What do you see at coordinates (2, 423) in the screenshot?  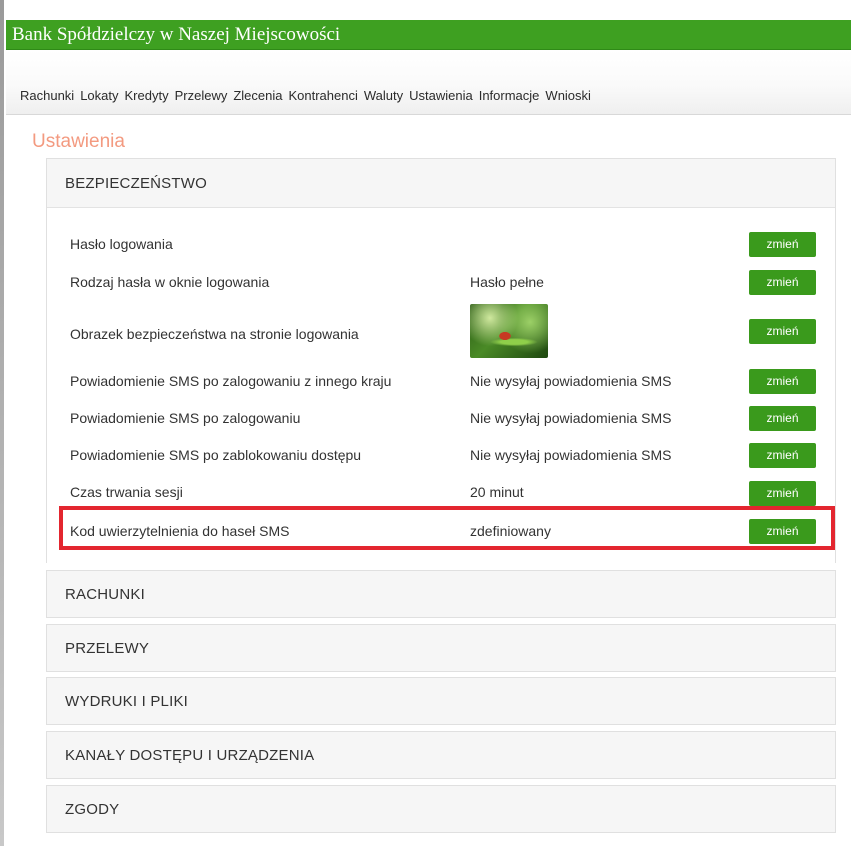 I see `window-left-edge` at bounding box center [2, 423].